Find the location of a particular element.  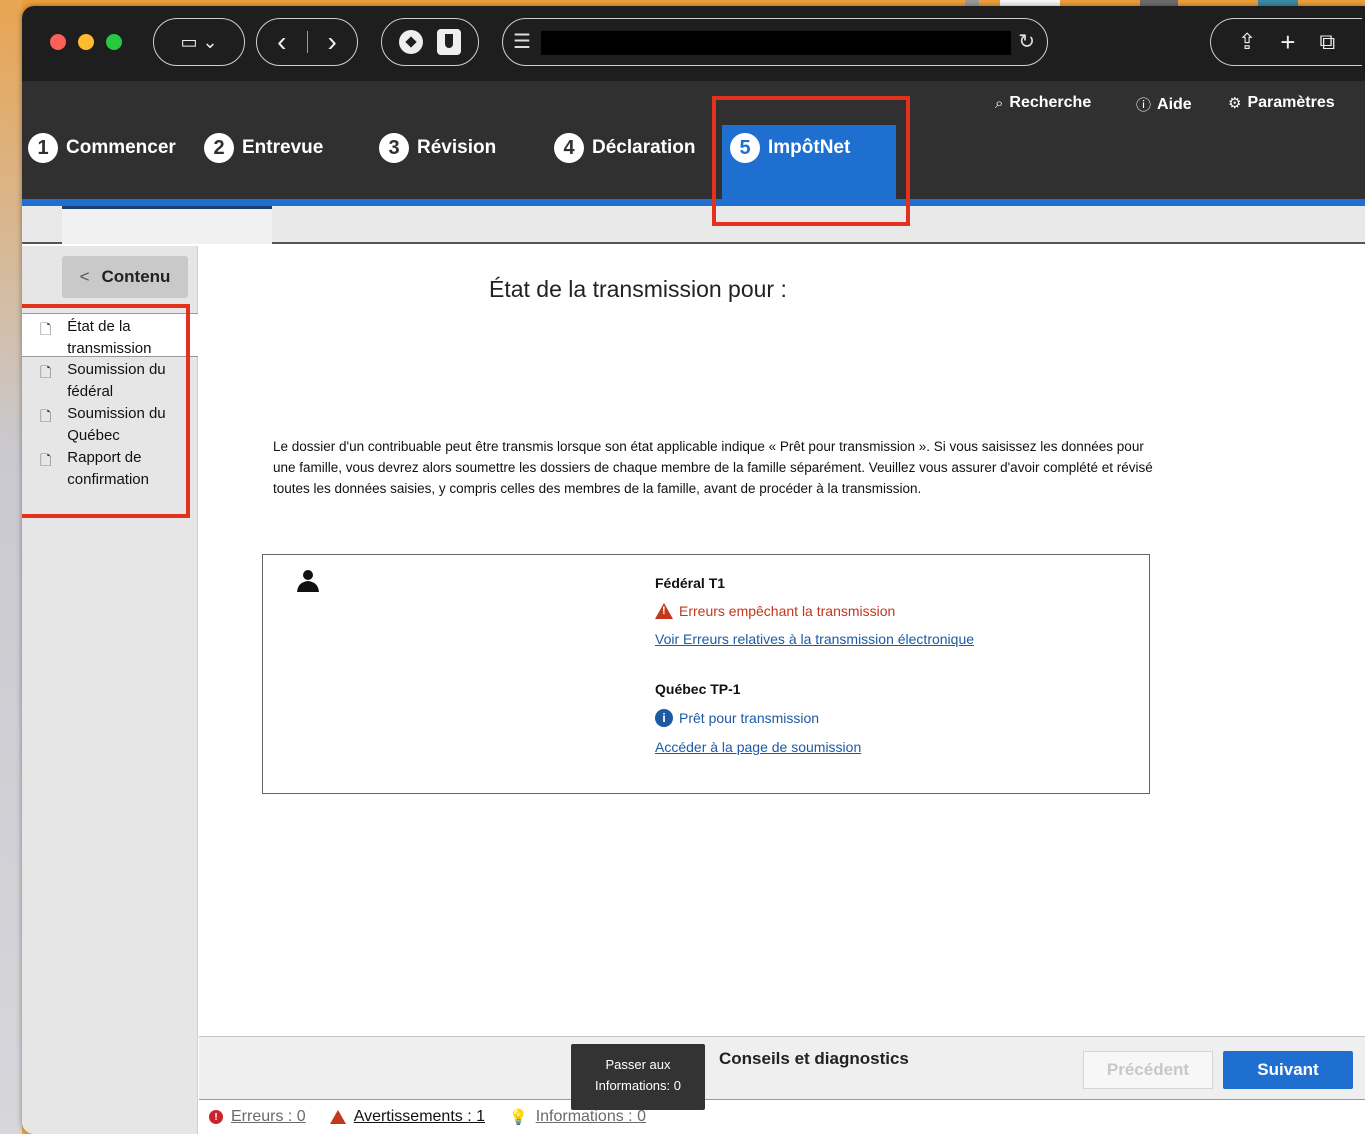

federal-heading: Fédéral T1 is located at coordinates (690, 583).